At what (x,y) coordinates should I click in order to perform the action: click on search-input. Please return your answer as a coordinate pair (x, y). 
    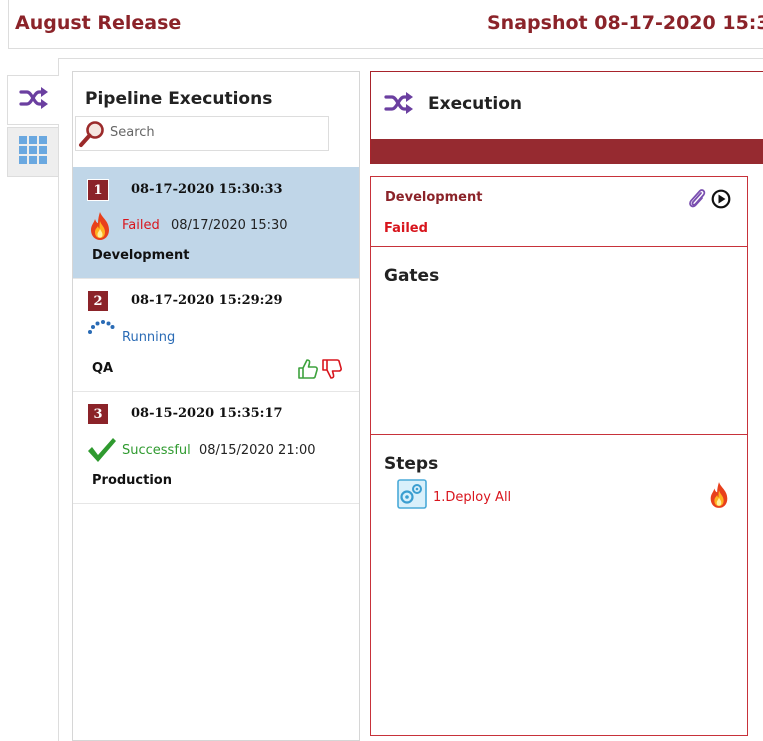
    Looking at the image, I should click on (215, 132).